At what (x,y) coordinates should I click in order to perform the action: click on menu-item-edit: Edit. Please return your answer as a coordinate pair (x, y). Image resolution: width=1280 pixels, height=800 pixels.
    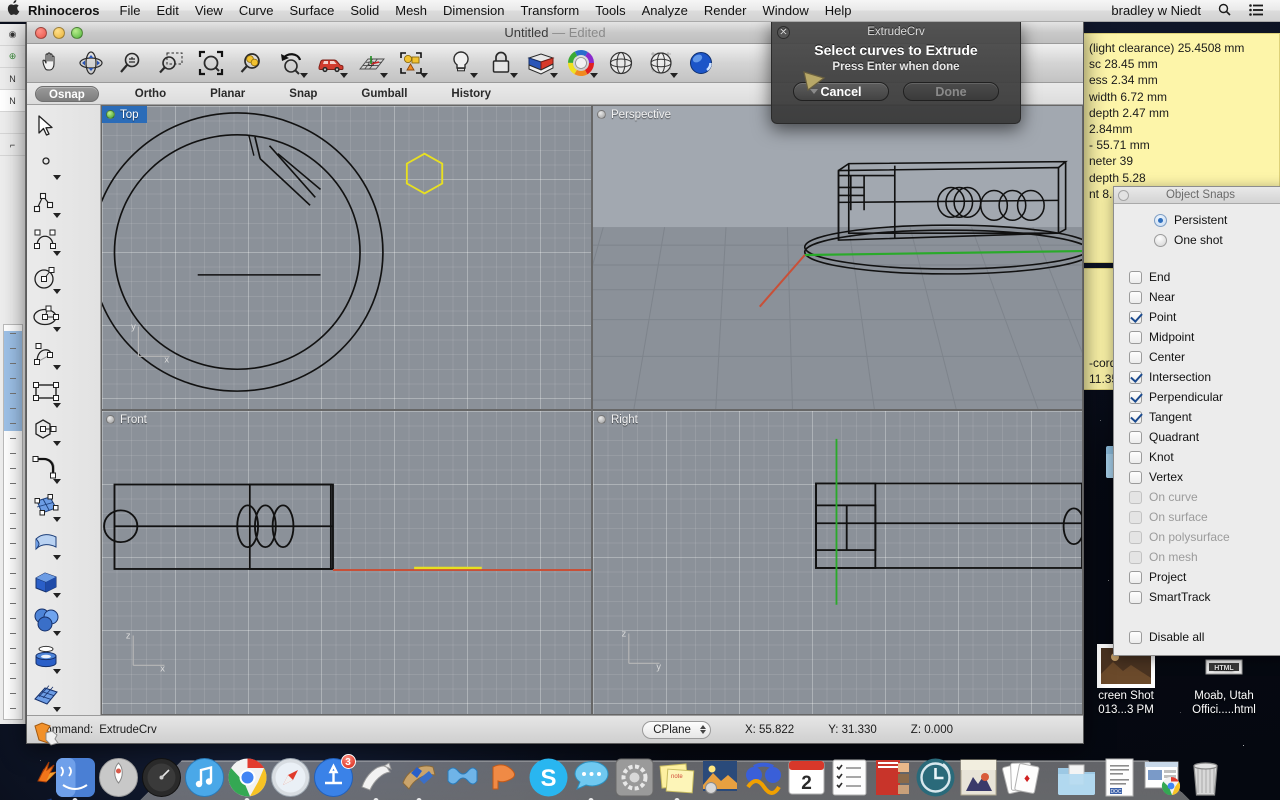
    Looking at the image, I should click on (167, 11).